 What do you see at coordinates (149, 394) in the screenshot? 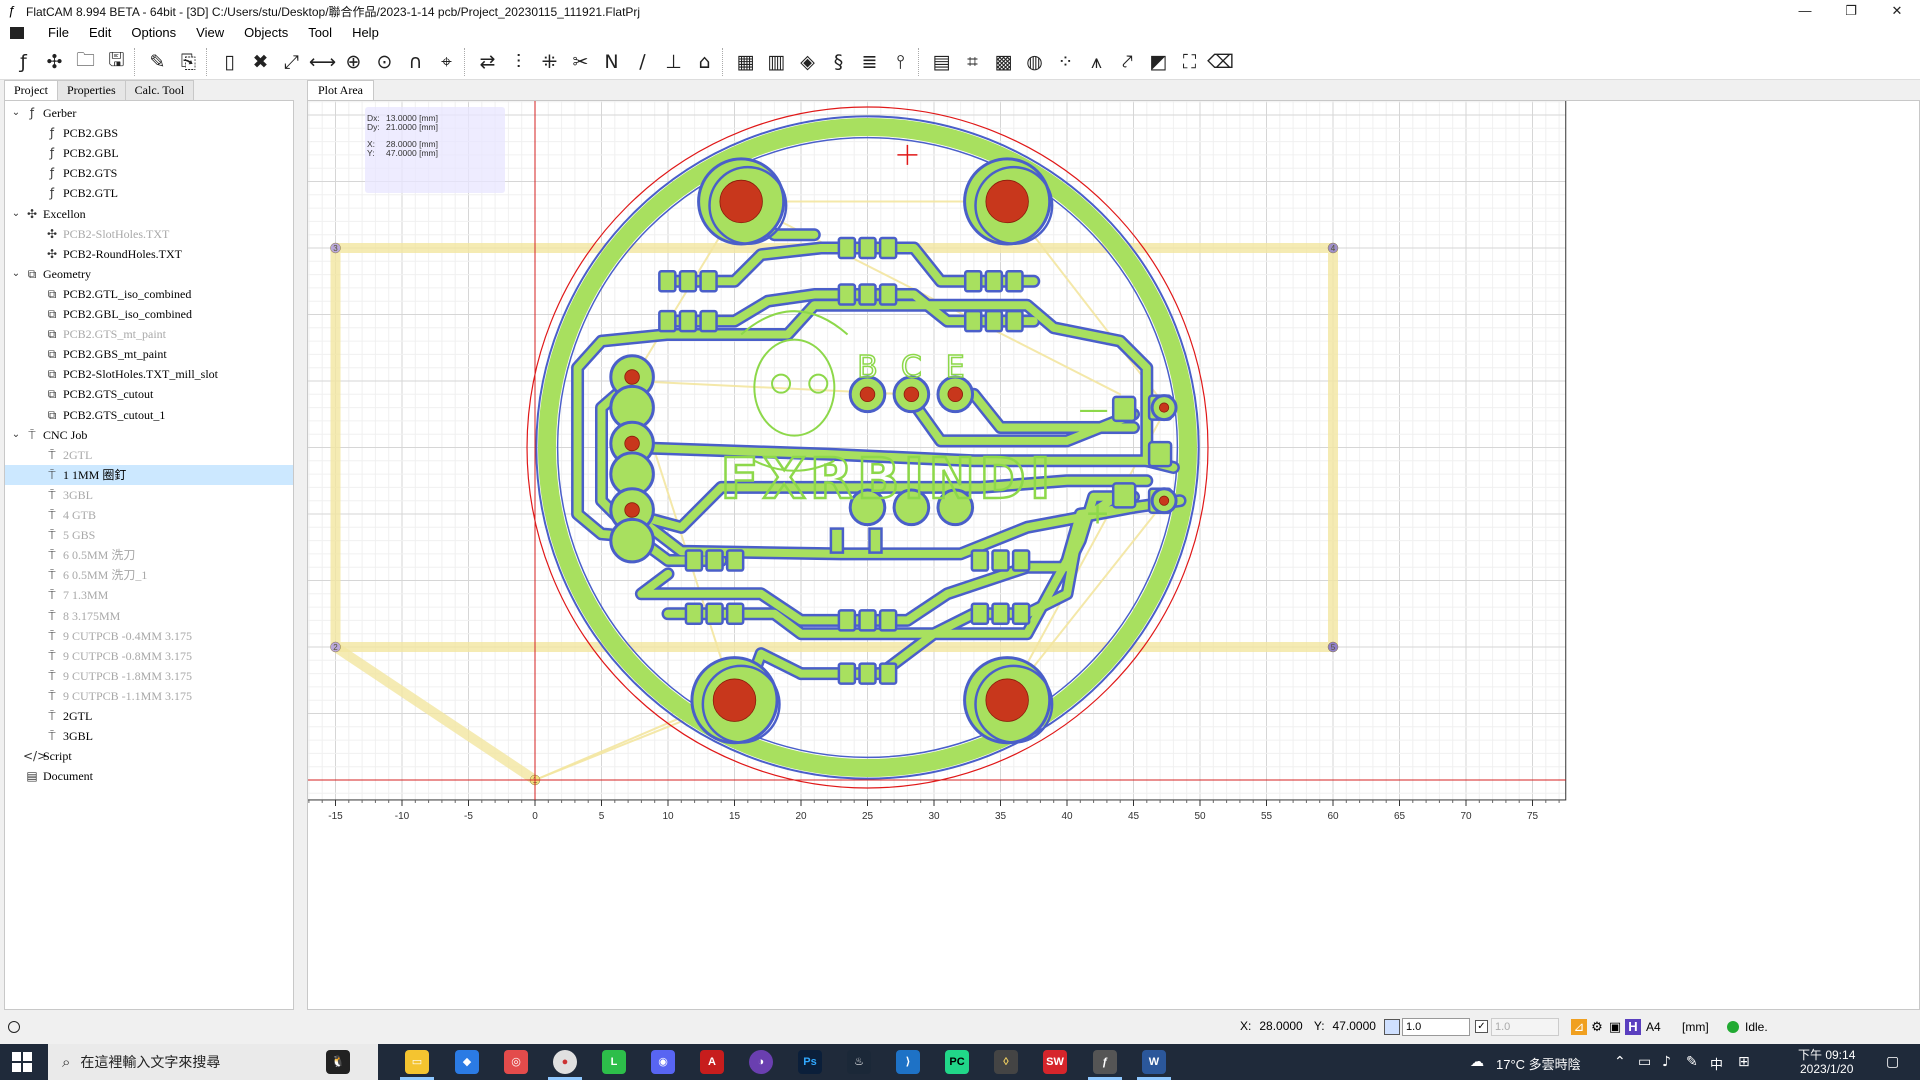
I see `tree-item: ⧉ PCB2.GTS_cutout` at bounding box center [149, 394].